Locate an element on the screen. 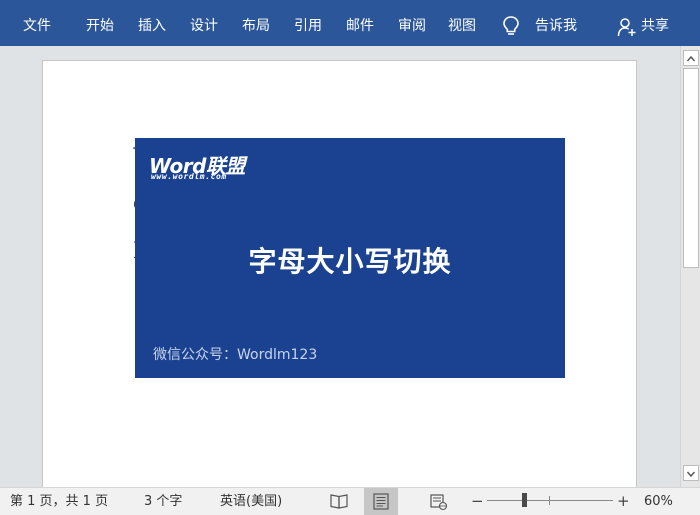  print-layout-button is located at coordinates (381, 501).